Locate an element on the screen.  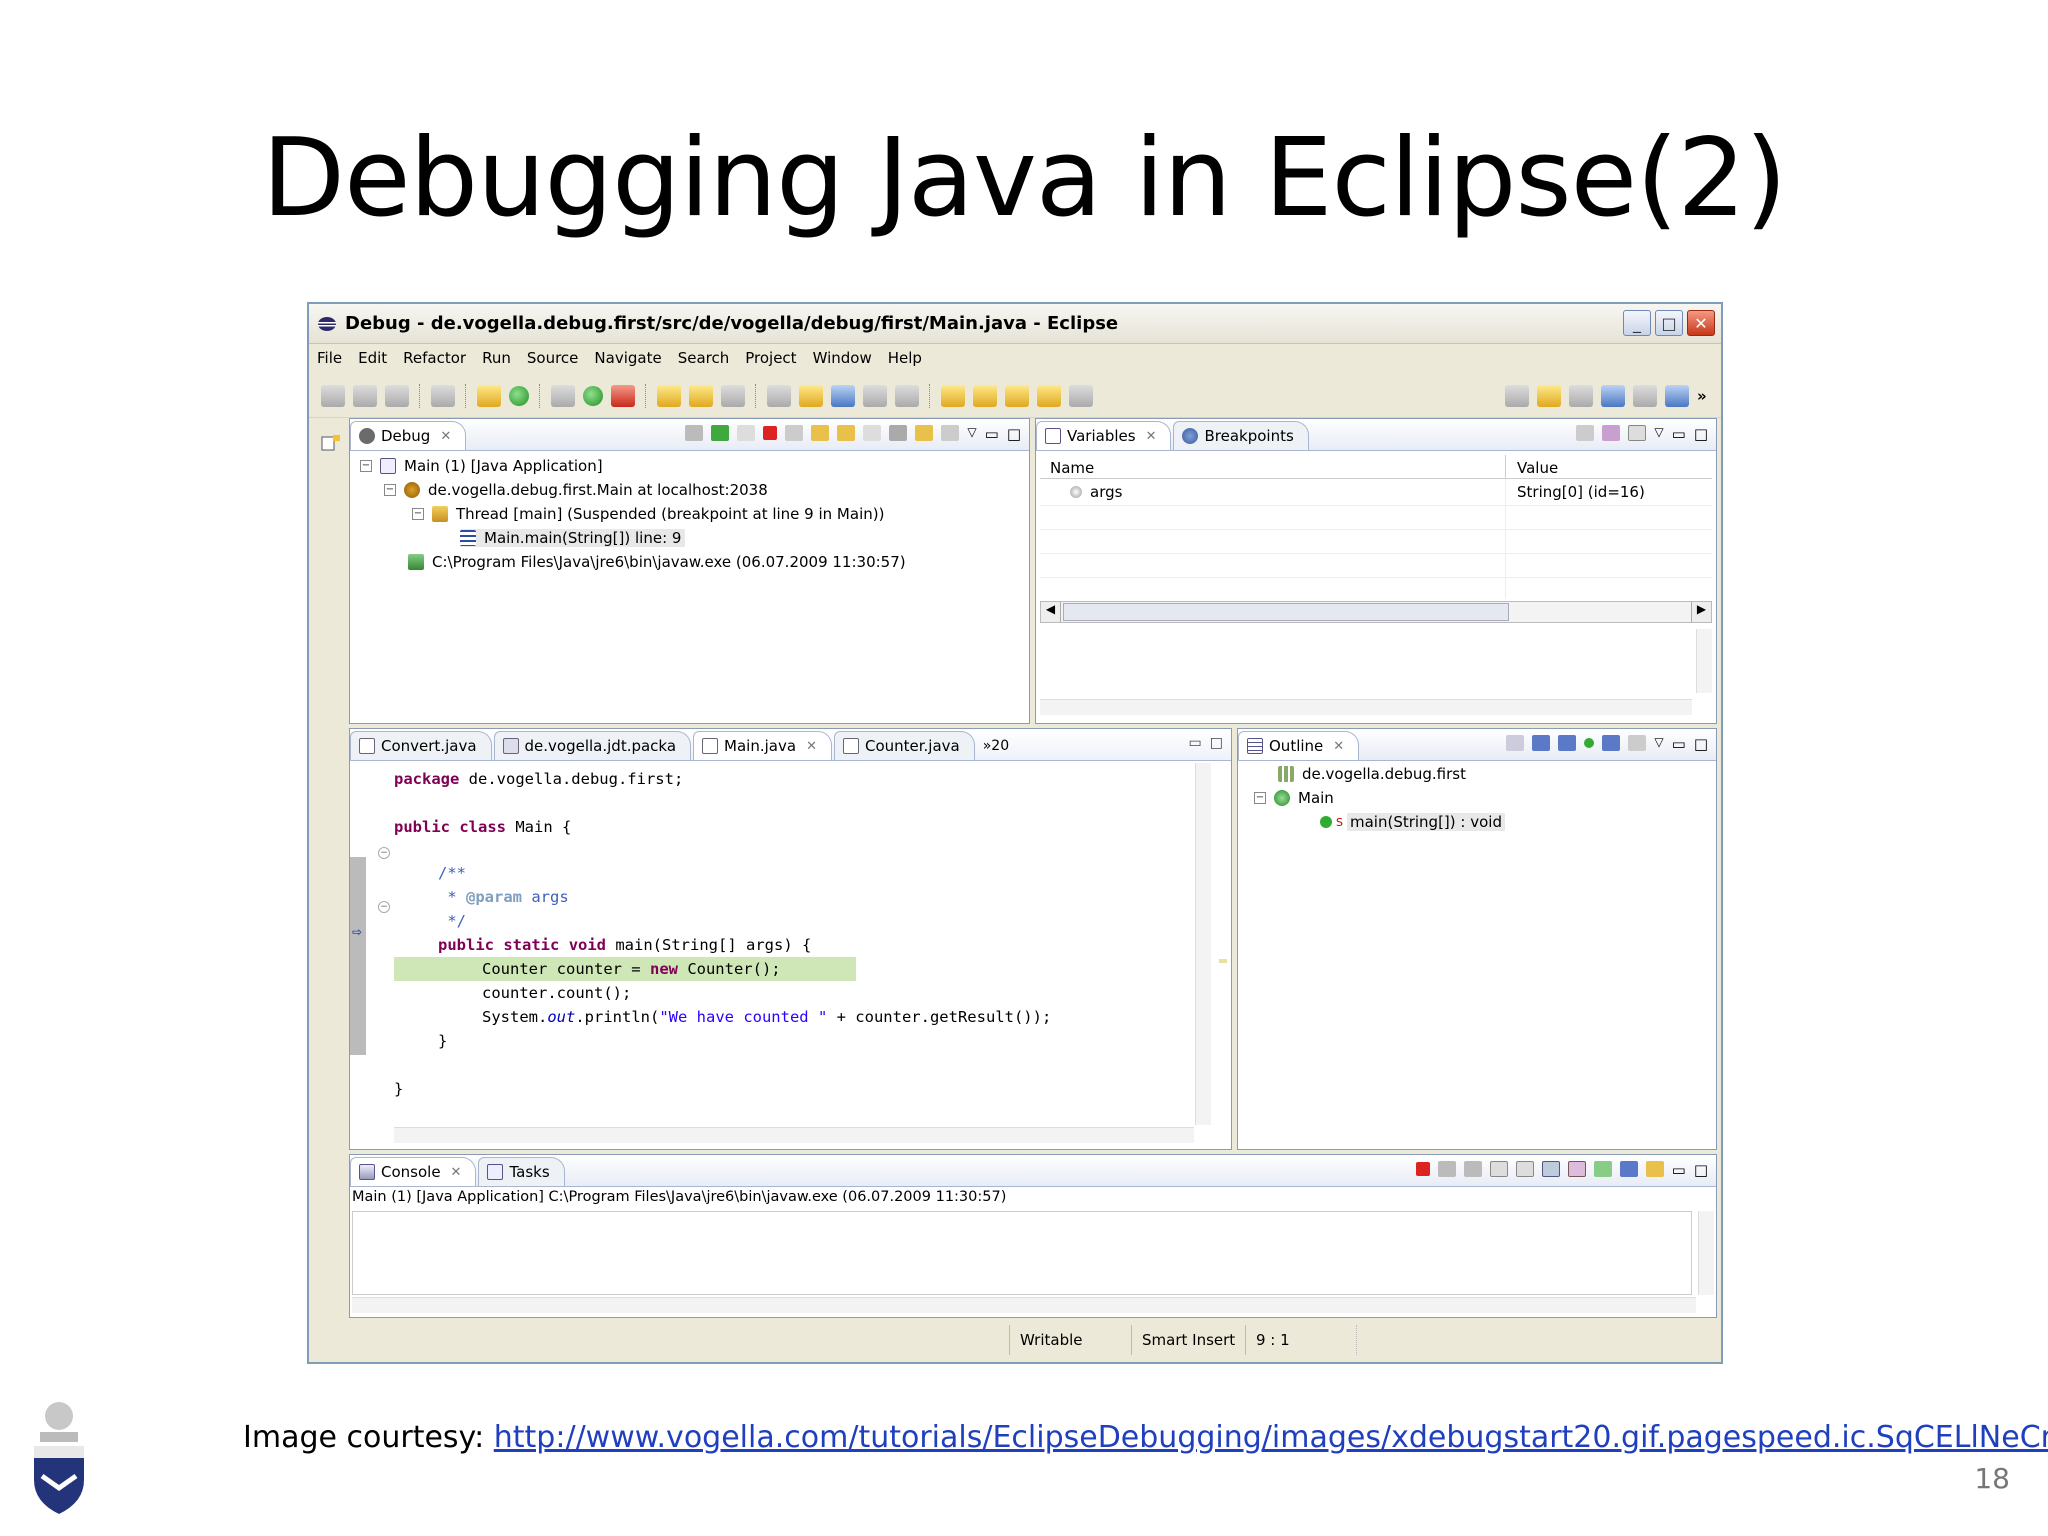
column-value: Value is located at coordinates (1537, 468).